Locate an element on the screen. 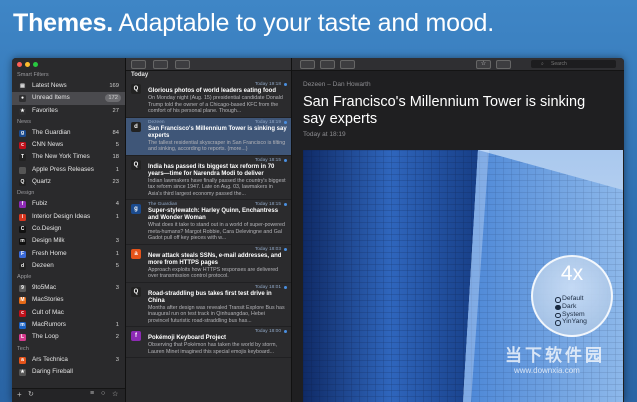 The width and height of the screenshot is (637, 402). sidebar-item-label: Ars Technica is located at coordinates (50, 359).